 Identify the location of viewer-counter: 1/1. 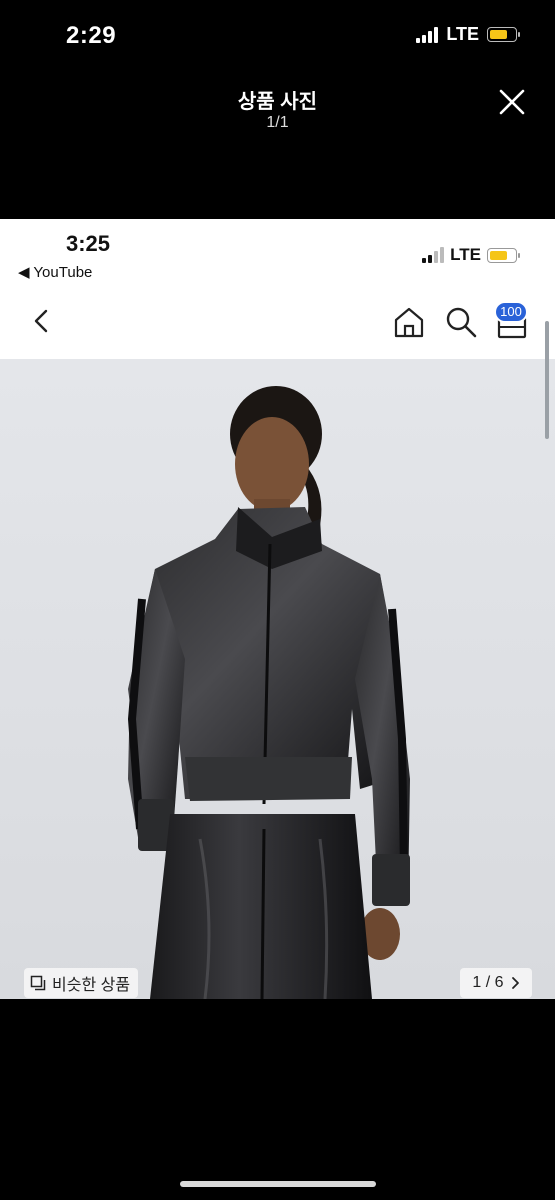
(277, 122).